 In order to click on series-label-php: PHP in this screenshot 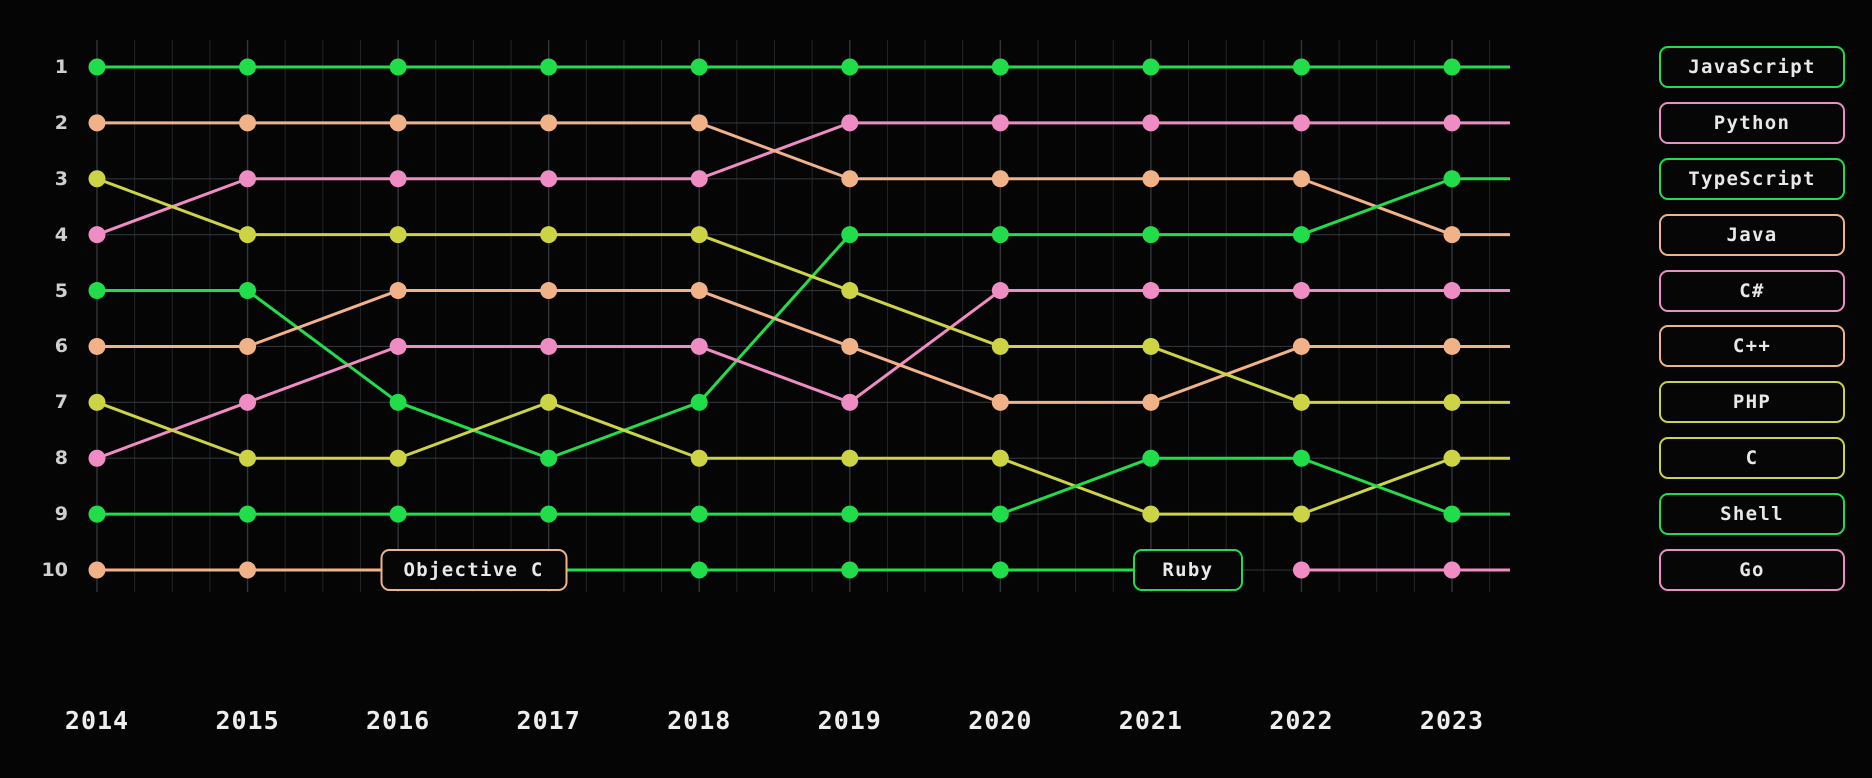, I will do `click(1752, 402)`.